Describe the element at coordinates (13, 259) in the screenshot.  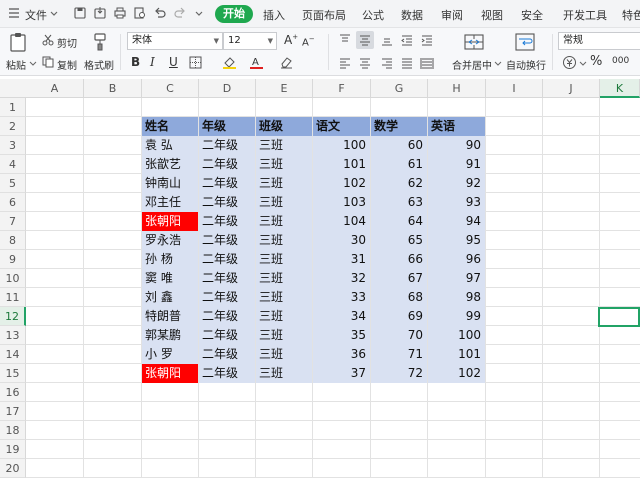
I see `row-header-9: 9` at that location.